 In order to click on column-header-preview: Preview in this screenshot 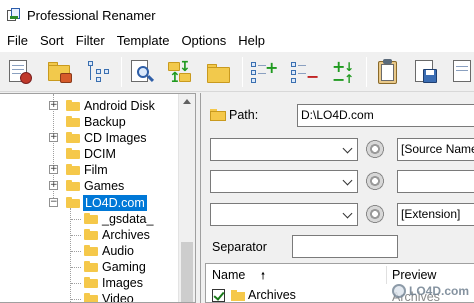, I will do `click(411, 275)`.